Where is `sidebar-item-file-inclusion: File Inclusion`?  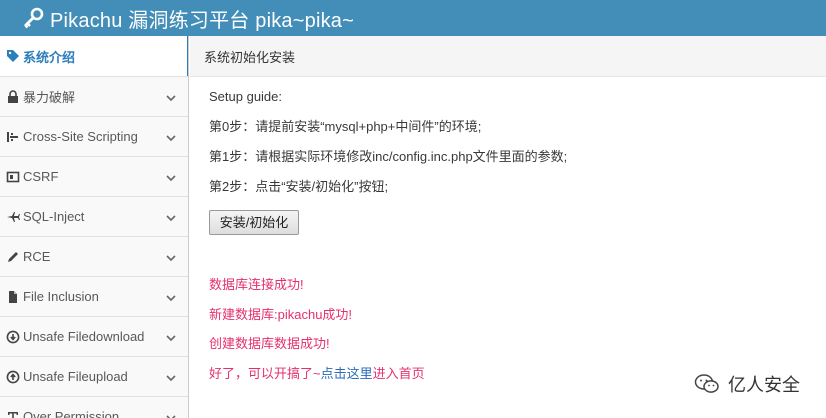 sidebar-item-file-inclusion: File Inclusion is located at coordinates (94, 297).